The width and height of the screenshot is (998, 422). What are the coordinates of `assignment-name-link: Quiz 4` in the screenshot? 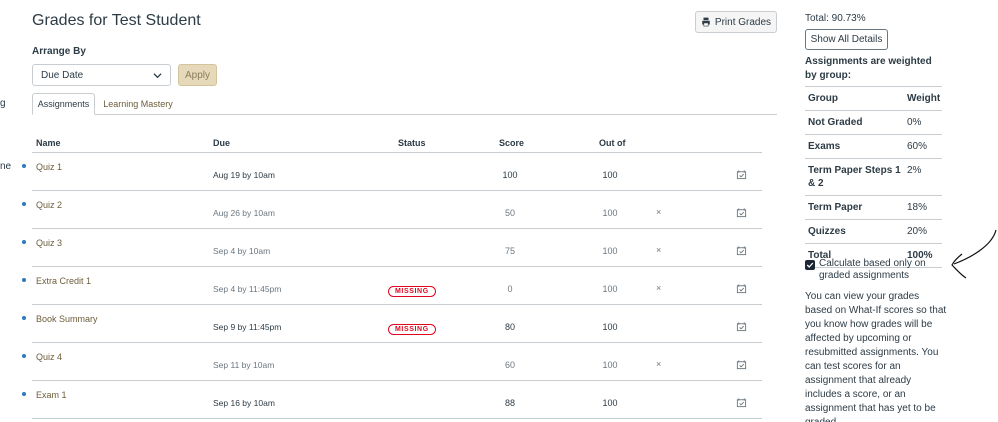 It's located at (49, 357).